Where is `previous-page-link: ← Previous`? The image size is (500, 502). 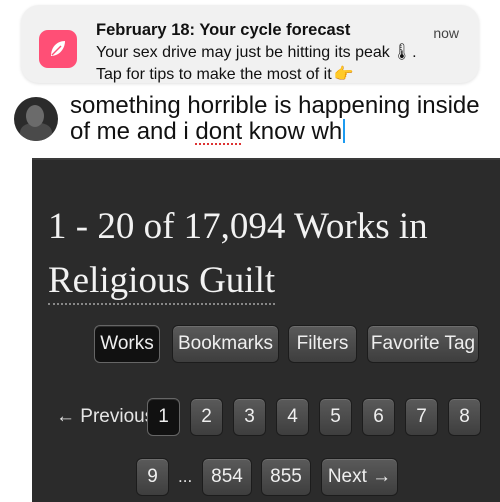 previous-page-link: ← Previous is located at coordinates (105, 417).